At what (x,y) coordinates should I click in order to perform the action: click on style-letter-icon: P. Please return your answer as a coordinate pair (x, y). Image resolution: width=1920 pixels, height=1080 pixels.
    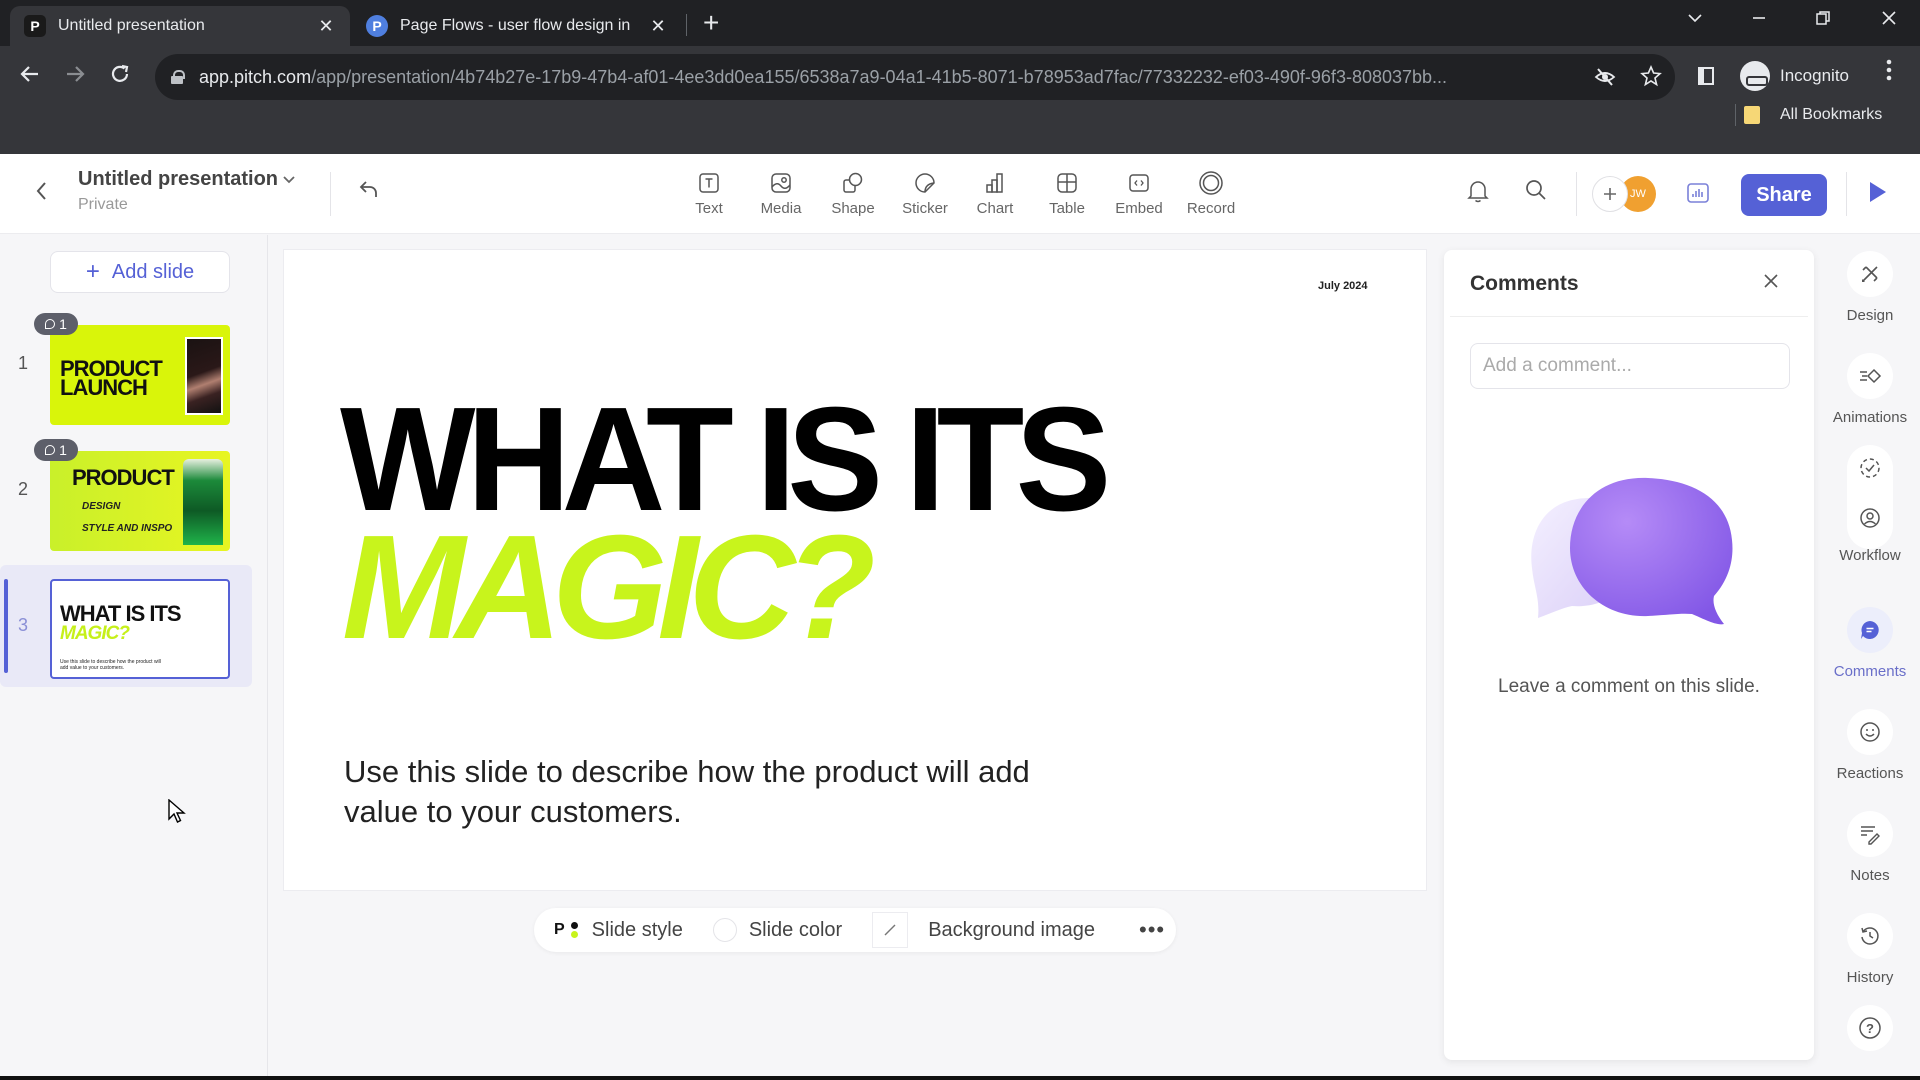
    Looking at the image, I should click on (559, 929).